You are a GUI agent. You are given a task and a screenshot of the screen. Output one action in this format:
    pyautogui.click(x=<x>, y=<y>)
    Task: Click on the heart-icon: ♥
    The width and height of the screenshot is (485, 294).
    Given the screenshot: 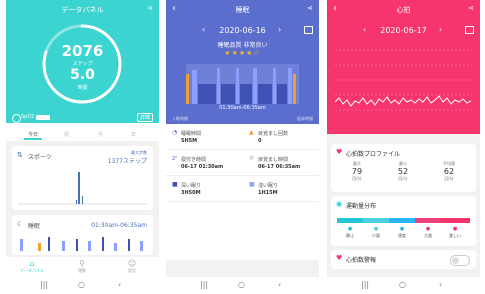 What is the action you would take?
    pyautogui.click(x=339, y=152)
    